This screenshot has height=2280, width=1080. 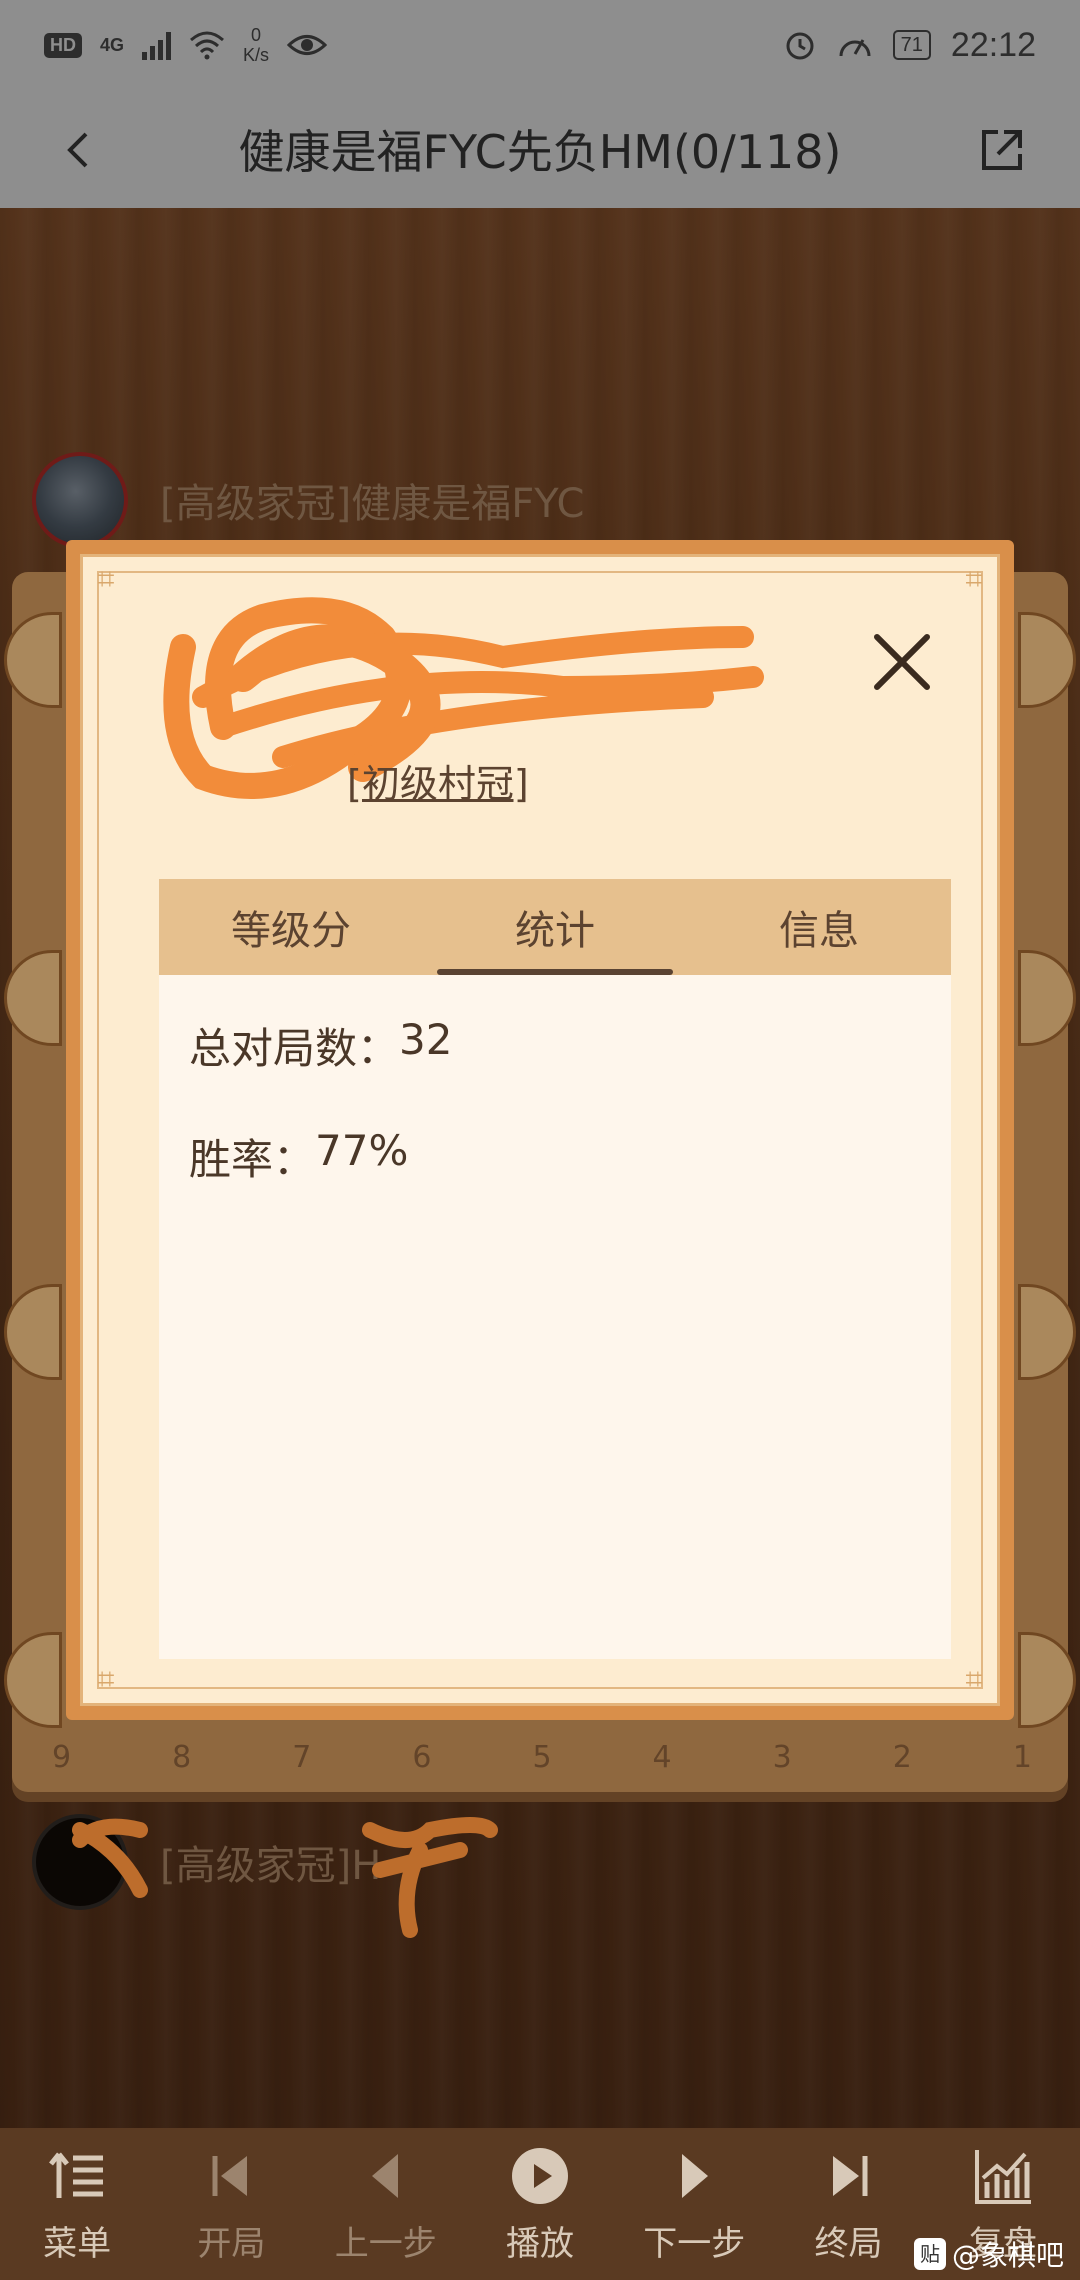 What do you see at coordinates (76, 2174) in the screenshot?
I see `menu-icon` at bounding box center [76, 2174].